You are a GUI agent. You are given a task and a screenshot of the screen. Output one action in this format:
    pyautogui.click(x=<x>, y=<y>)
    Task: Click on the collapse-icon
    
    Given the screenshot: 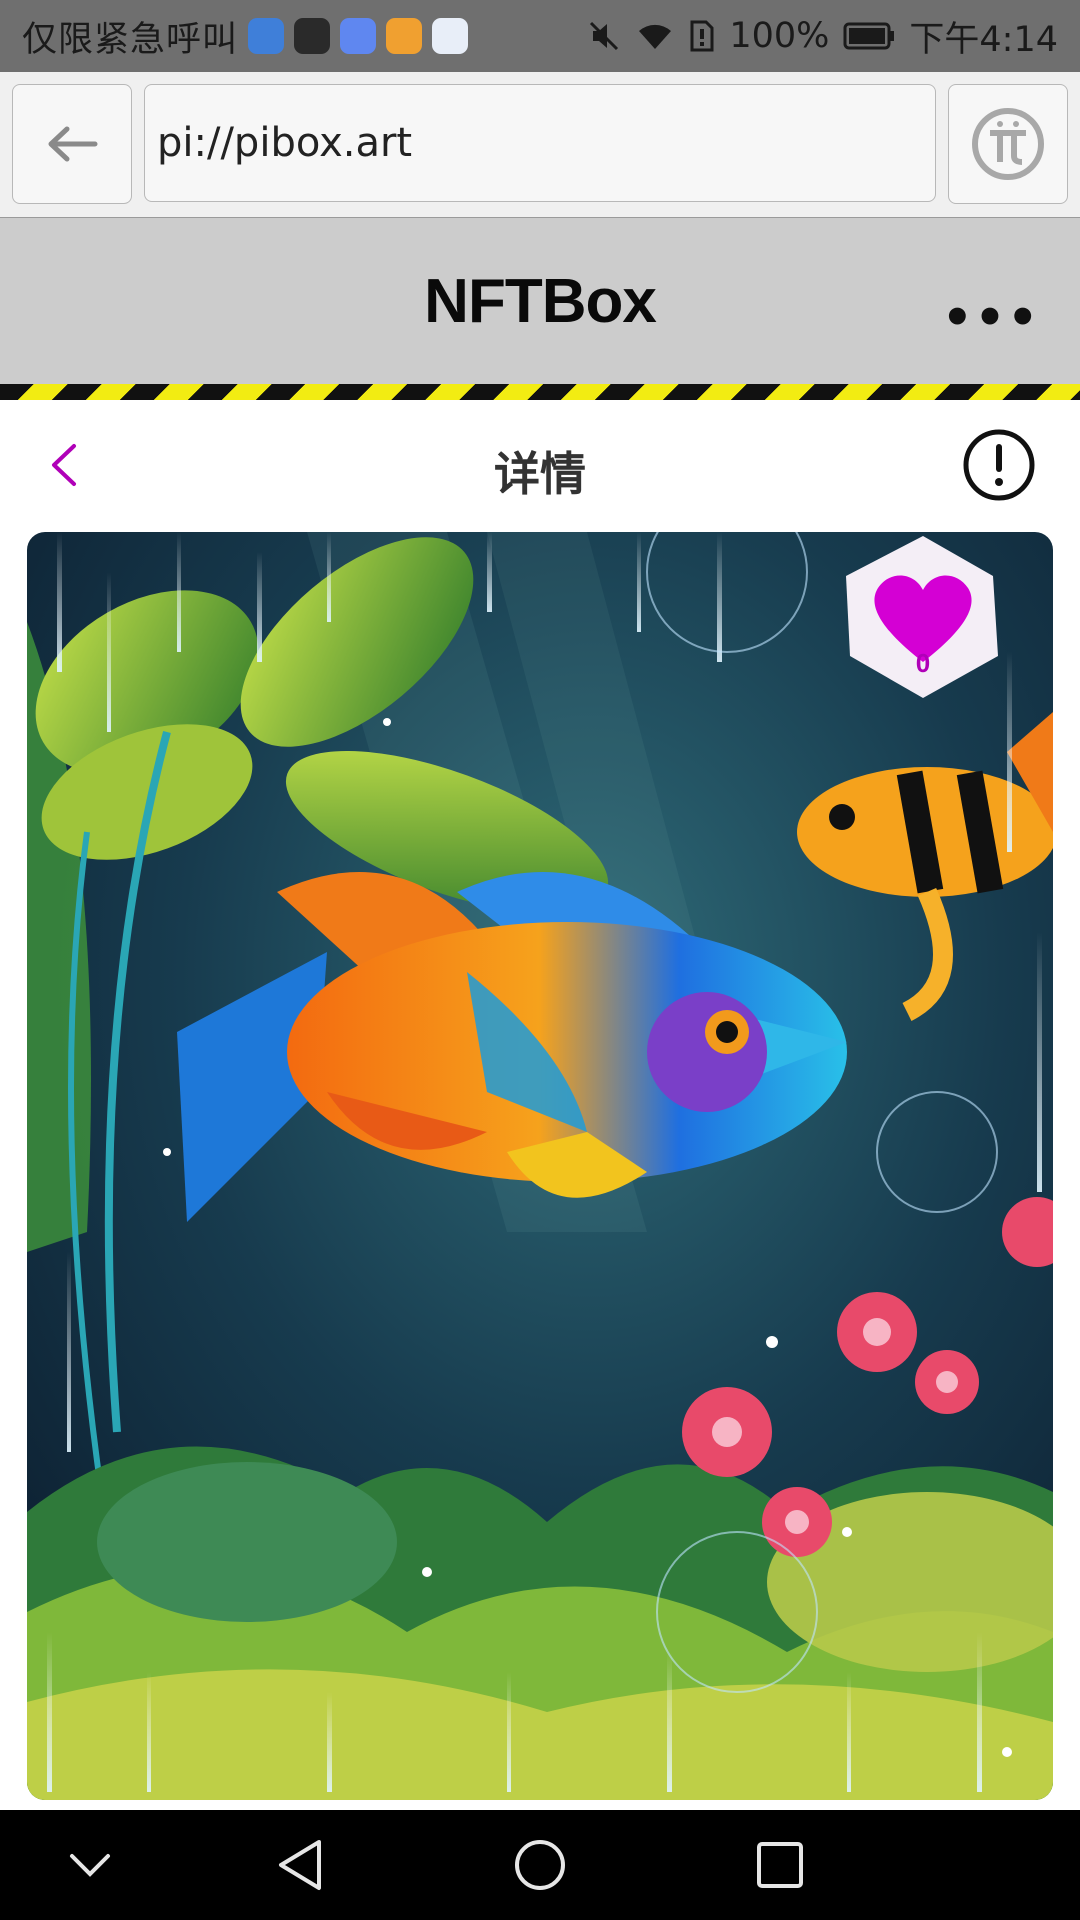 What is the action you would take?
    pyautogui.click(x=90, y=1865)
    